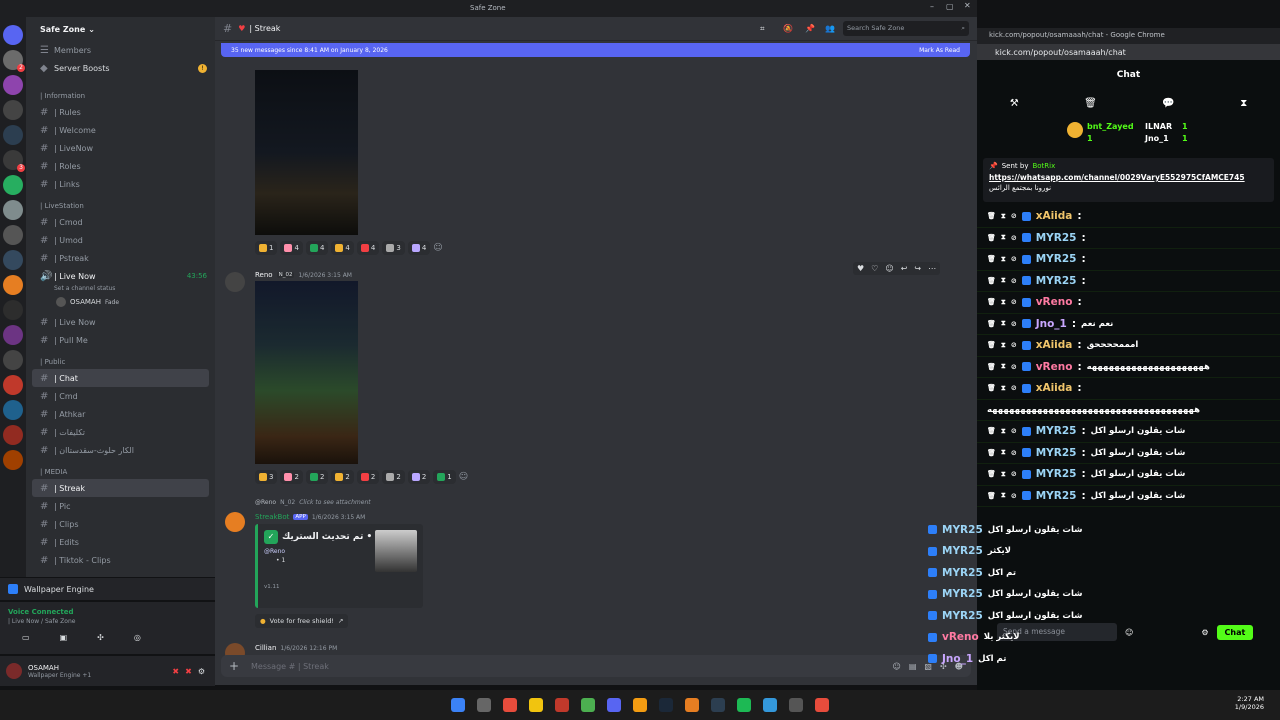 The height and width of the screenshot is (720, 1280). What do you see at coordinates (967, 5) in the screenshot?
I see `close-icon: ✕` at bounding box center [967, 5].